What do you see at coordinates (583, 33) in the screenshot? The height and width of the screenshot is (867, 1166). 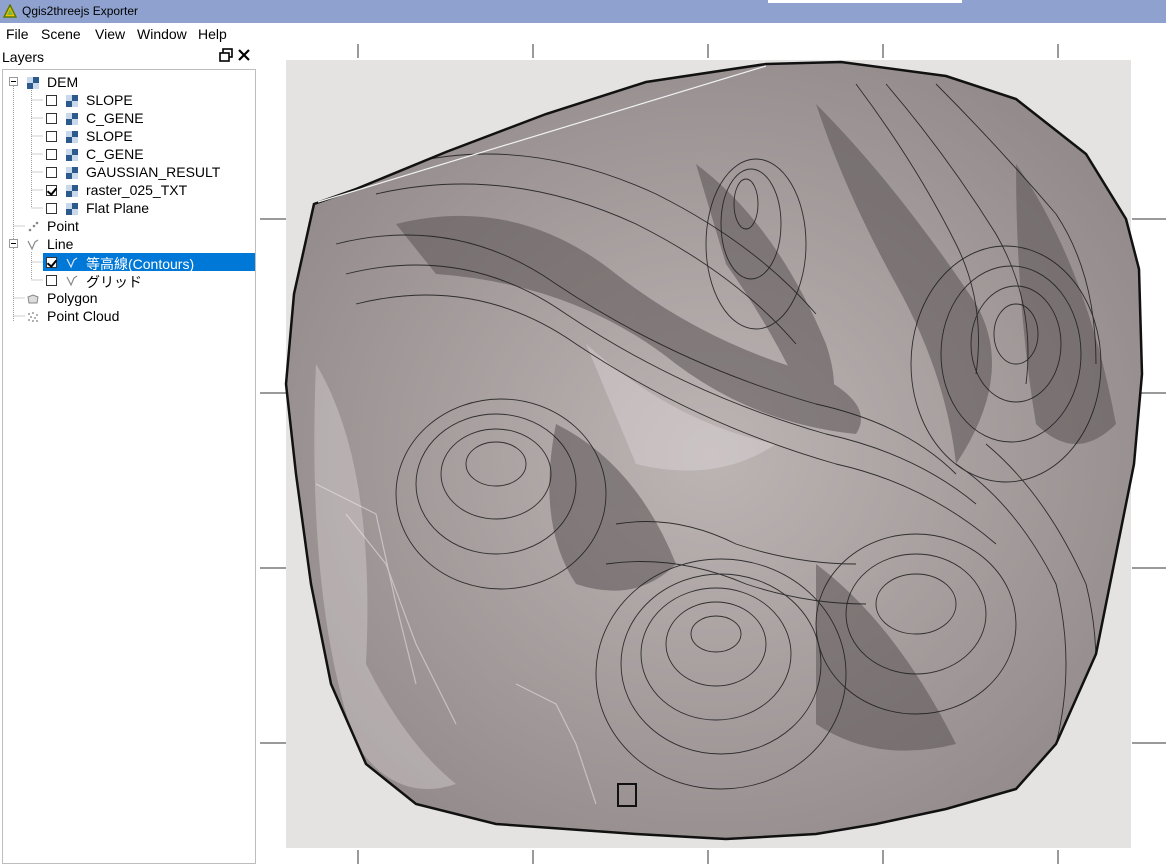 I see `menu-bar: File Scene View Window Help` at bounding box center [583, 33].